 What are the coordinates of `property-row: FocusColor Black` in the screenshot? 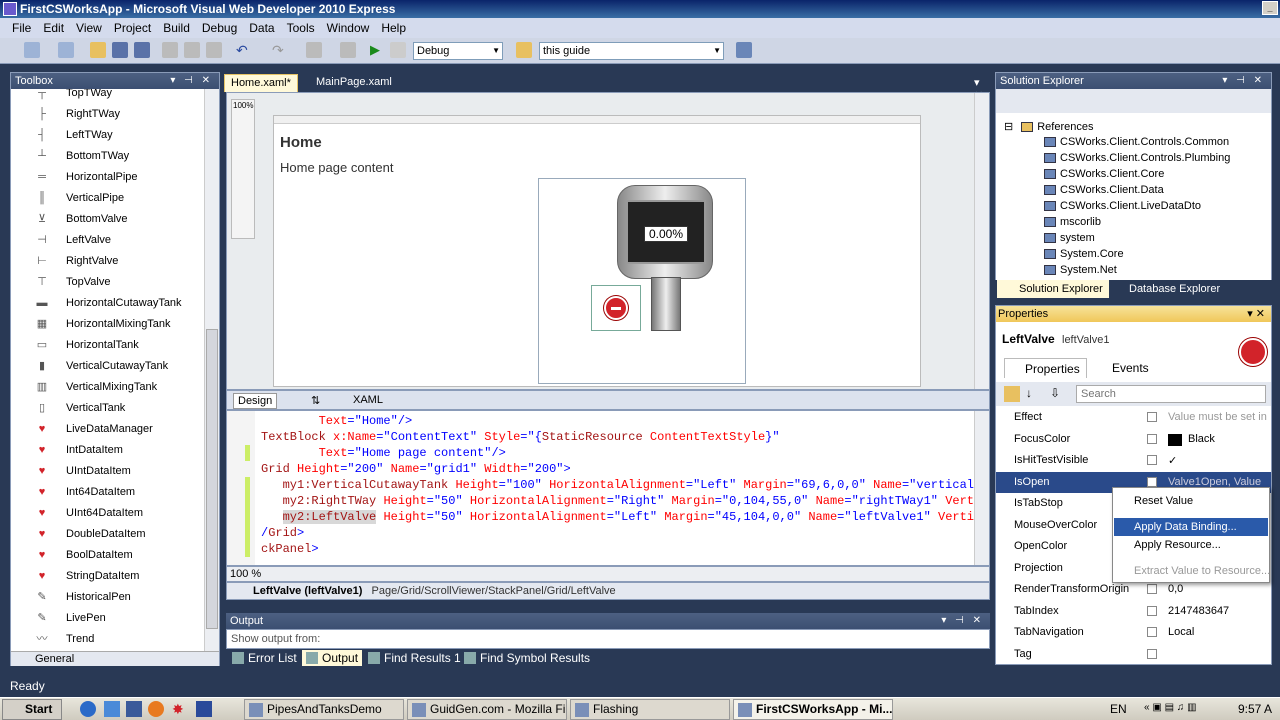 It's located at (1133, 439).